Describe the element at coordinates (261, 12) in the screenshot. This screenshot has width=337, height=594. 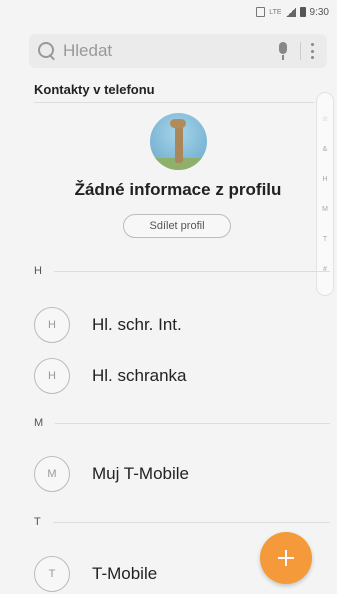
I see `nfc-icon` at that location.